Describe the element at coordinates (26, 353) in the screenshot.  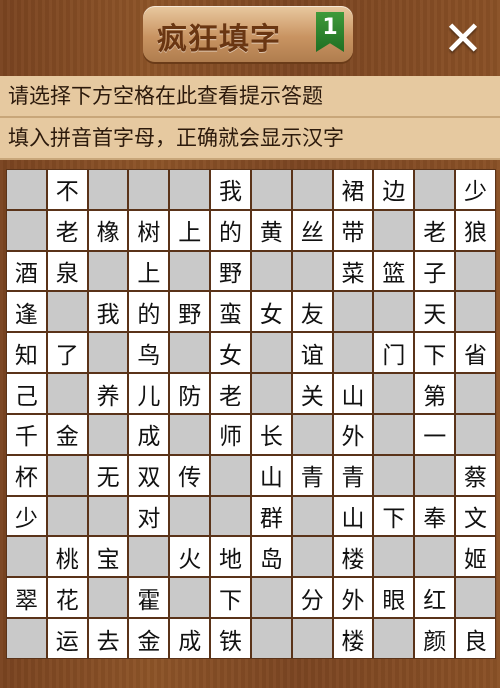
I see `grid-cell-filled: 知` at that location.